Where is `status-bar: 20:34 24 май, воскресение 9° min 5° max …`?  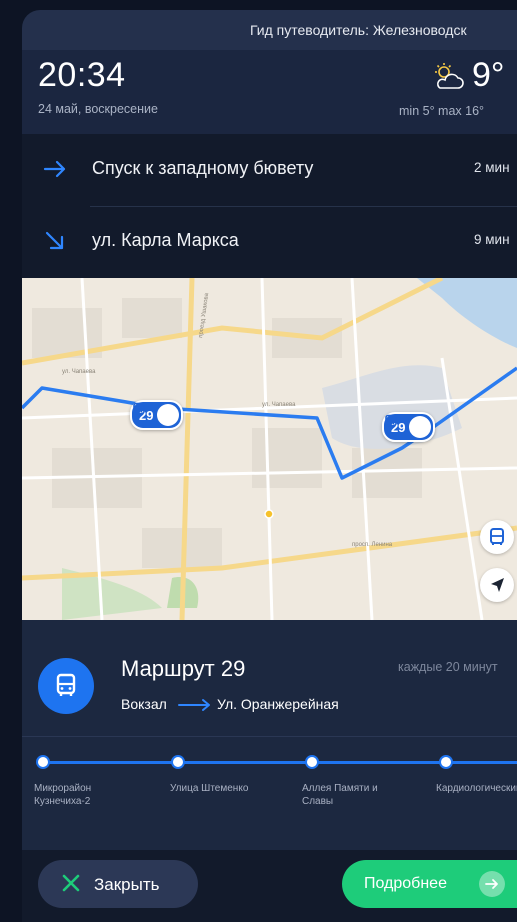 status-bar: 20:34 24 май, воскресение 9° min 5° max … is located at coordinates (269, 92).